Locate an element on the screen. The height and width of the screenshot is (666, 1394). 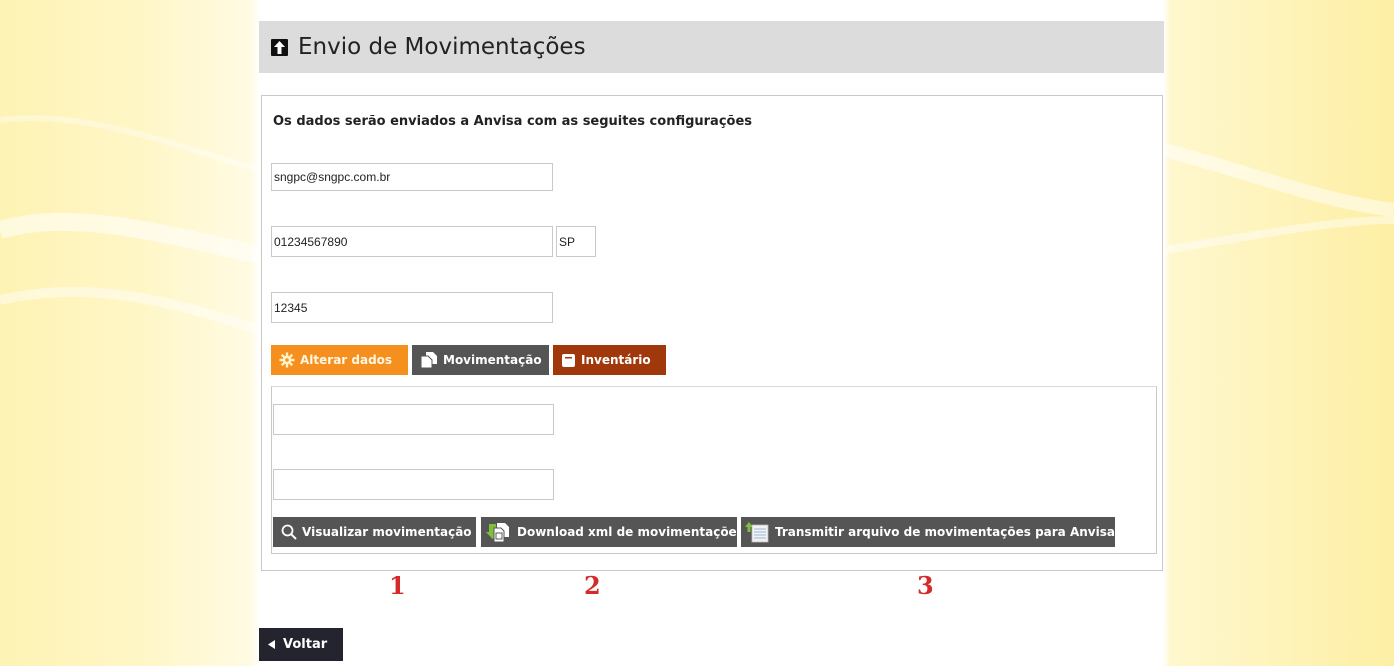
page-header: Envio de Movimentações is located at coordinates (711, 47).